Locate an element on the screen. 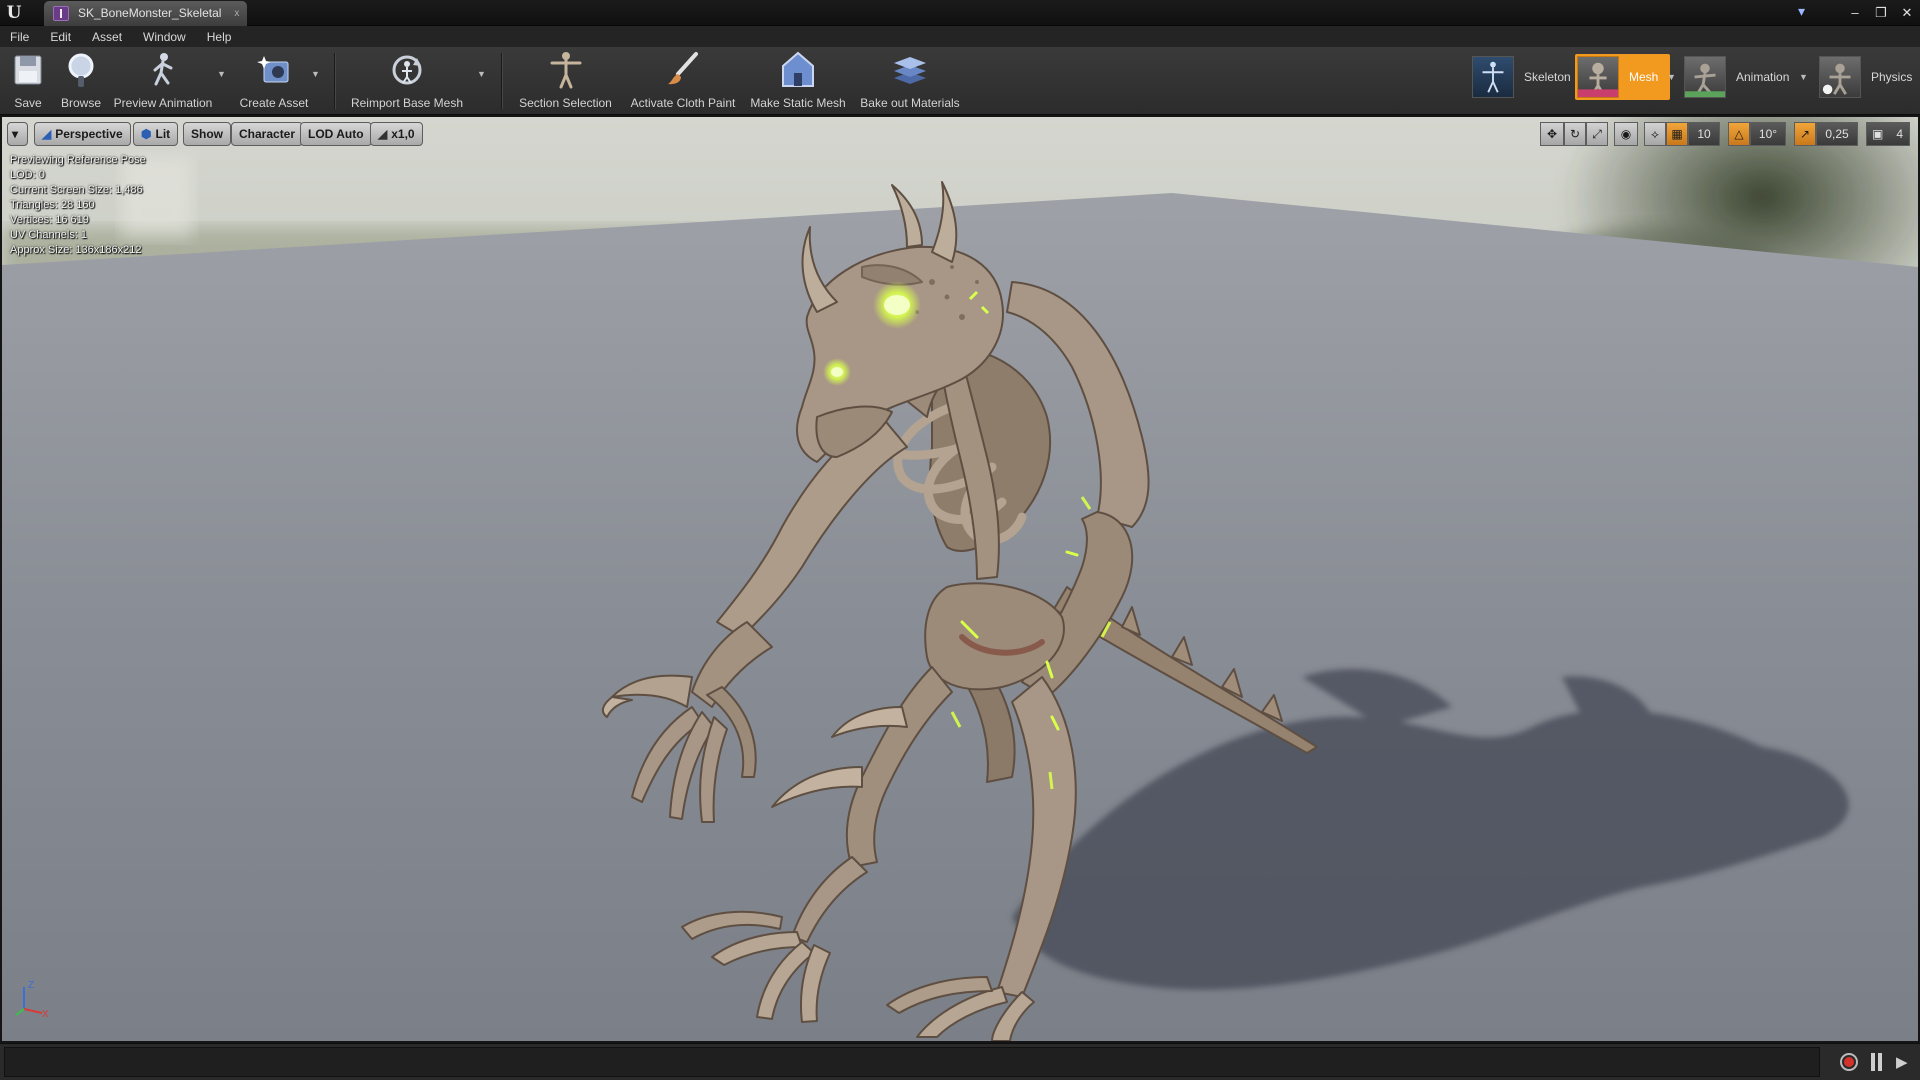  grid-snap-value: 10 is located at coordinates (1704, 134).